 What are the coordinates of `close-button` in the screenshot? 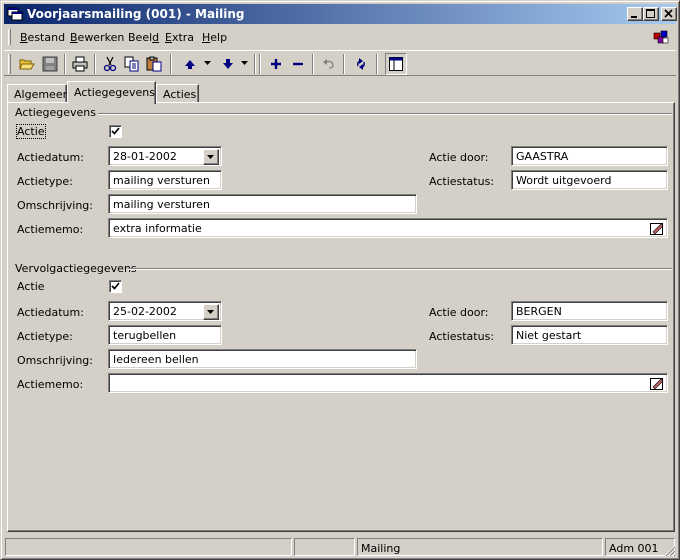 It's located at (669, 14).